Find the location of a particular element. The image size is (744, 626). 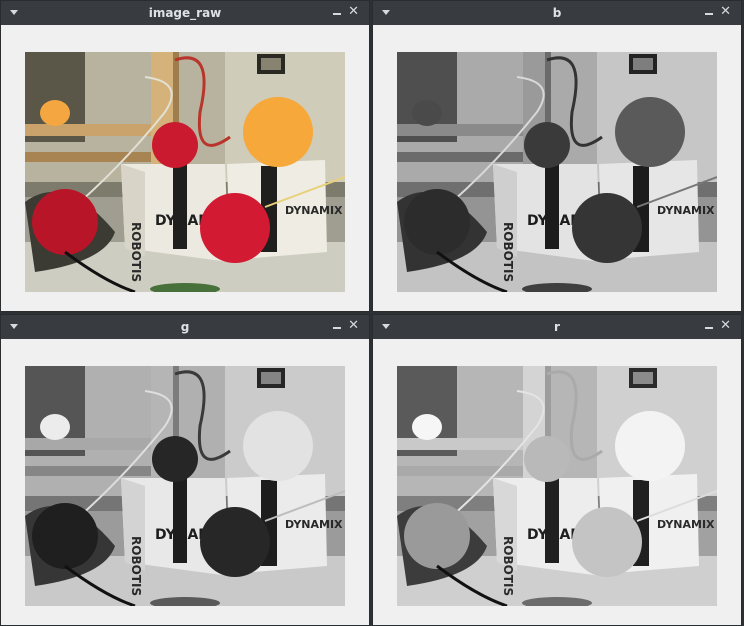

titlebar: r ✕ is located at coordinates (557, 327).